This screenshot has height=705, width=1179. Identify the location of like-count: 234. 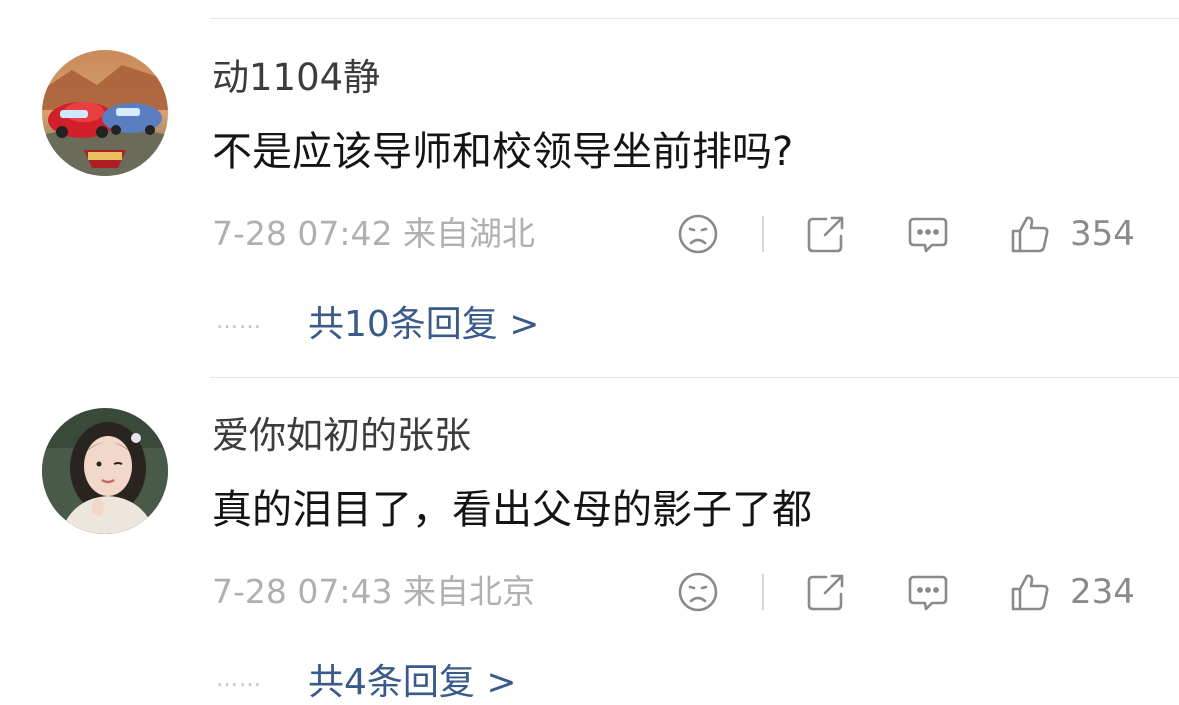
(1102, 592).